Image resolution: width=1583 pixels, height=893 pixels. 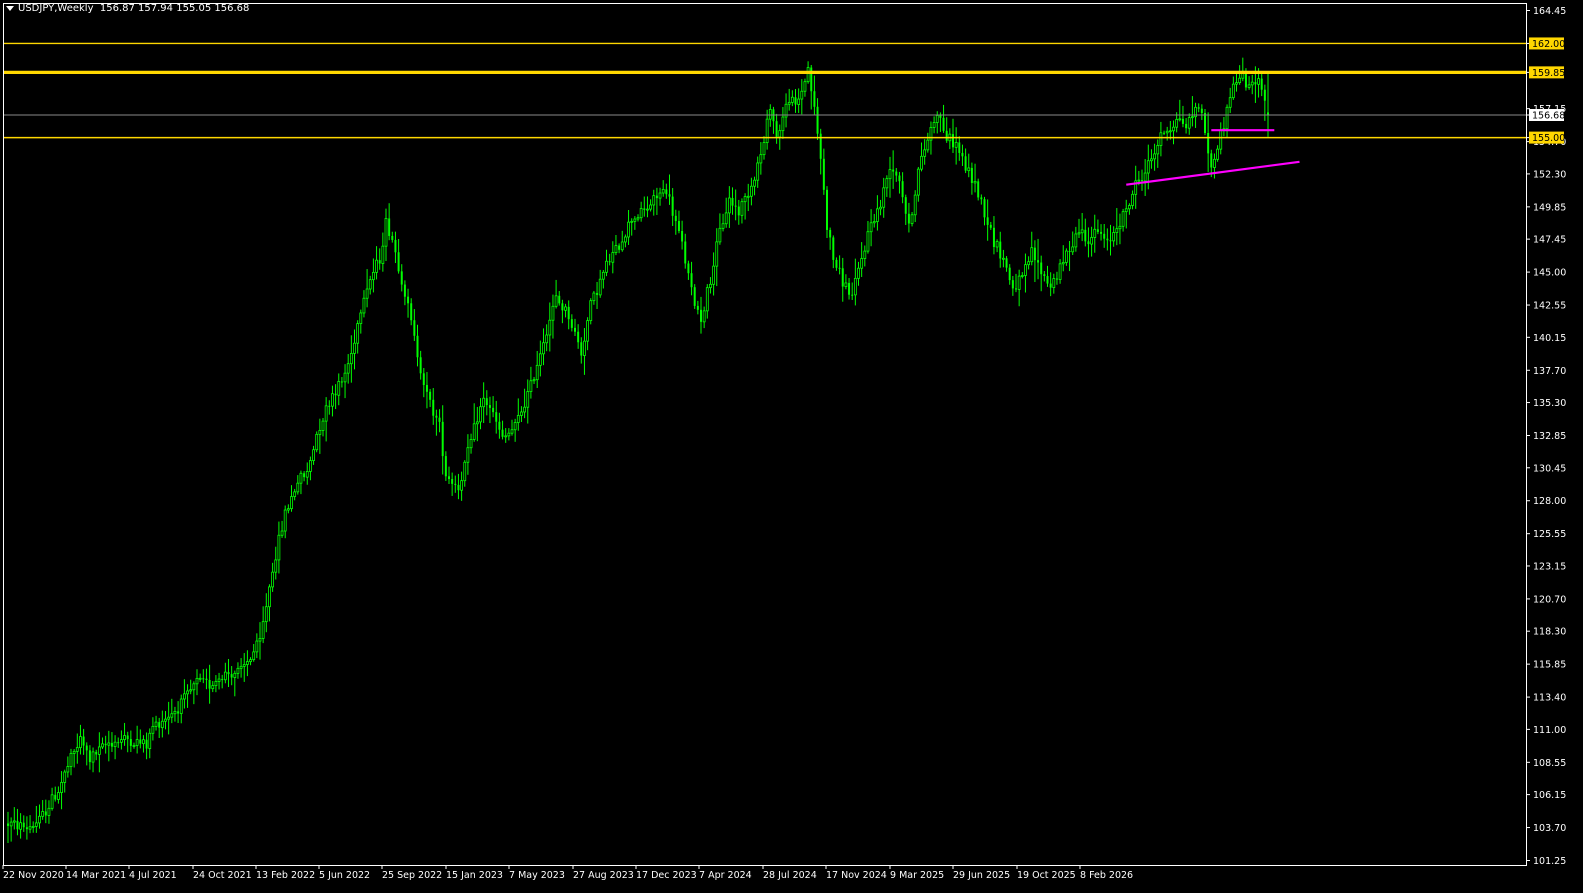 What do you see at coordinates (1548, 73) in the screenshot?
I see `level-price-label: 159.85` at bounding box center [1548, 73].